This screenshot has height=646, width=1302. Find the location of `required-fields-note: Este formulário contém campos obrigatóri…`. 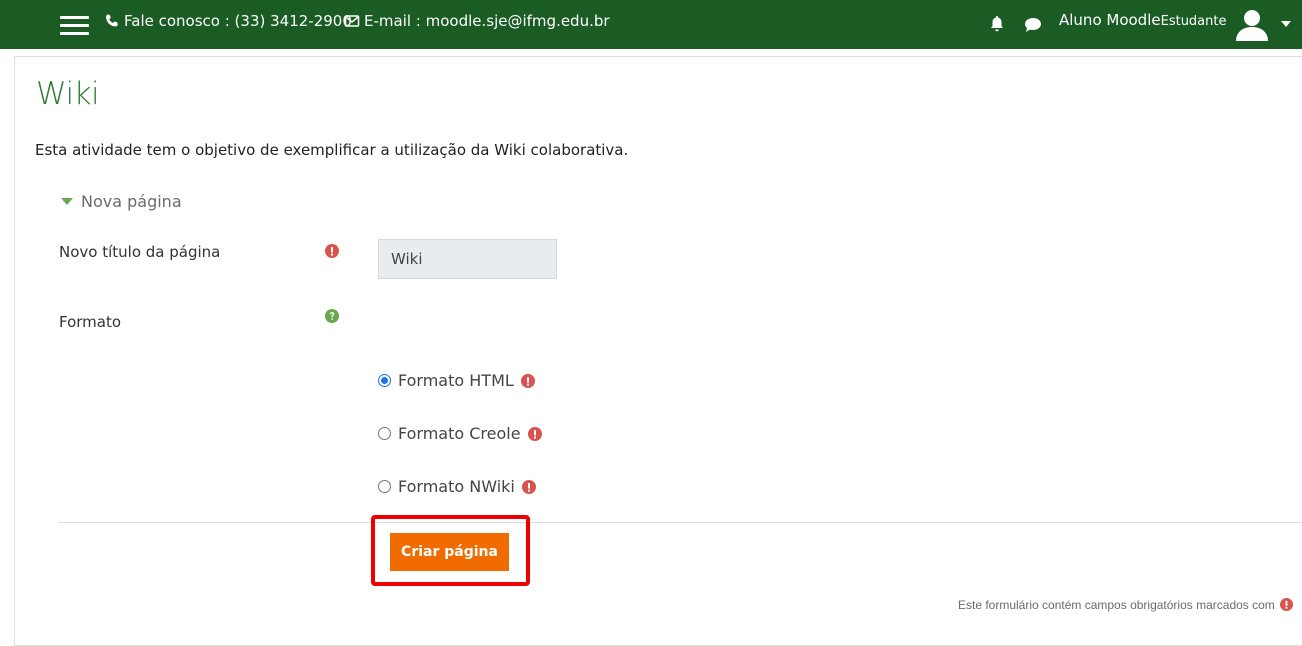

required-fields-note: Este formulário contém campos obrigatóri… is located at coordinates (1126, 605).